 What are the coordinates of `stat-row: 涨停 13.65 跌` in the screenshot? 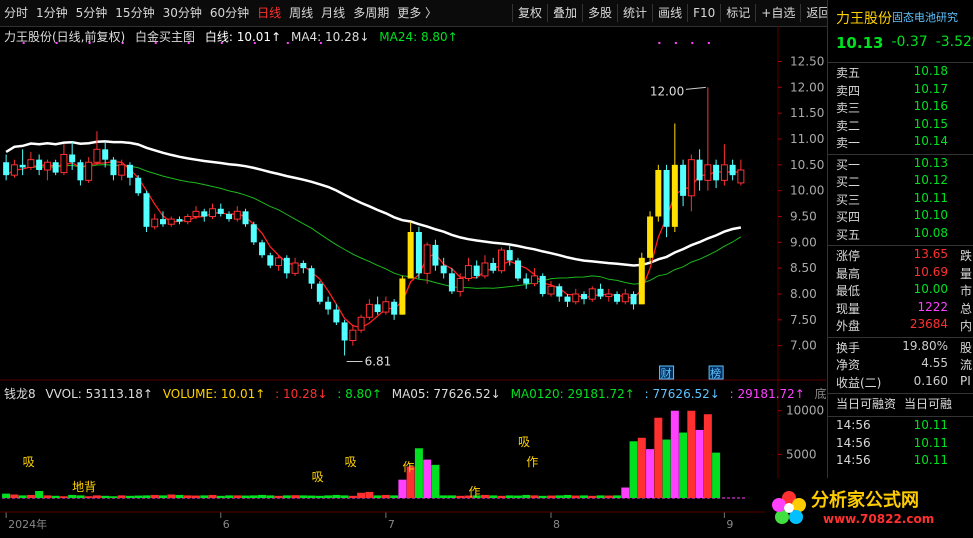 It's located at (904, 255).